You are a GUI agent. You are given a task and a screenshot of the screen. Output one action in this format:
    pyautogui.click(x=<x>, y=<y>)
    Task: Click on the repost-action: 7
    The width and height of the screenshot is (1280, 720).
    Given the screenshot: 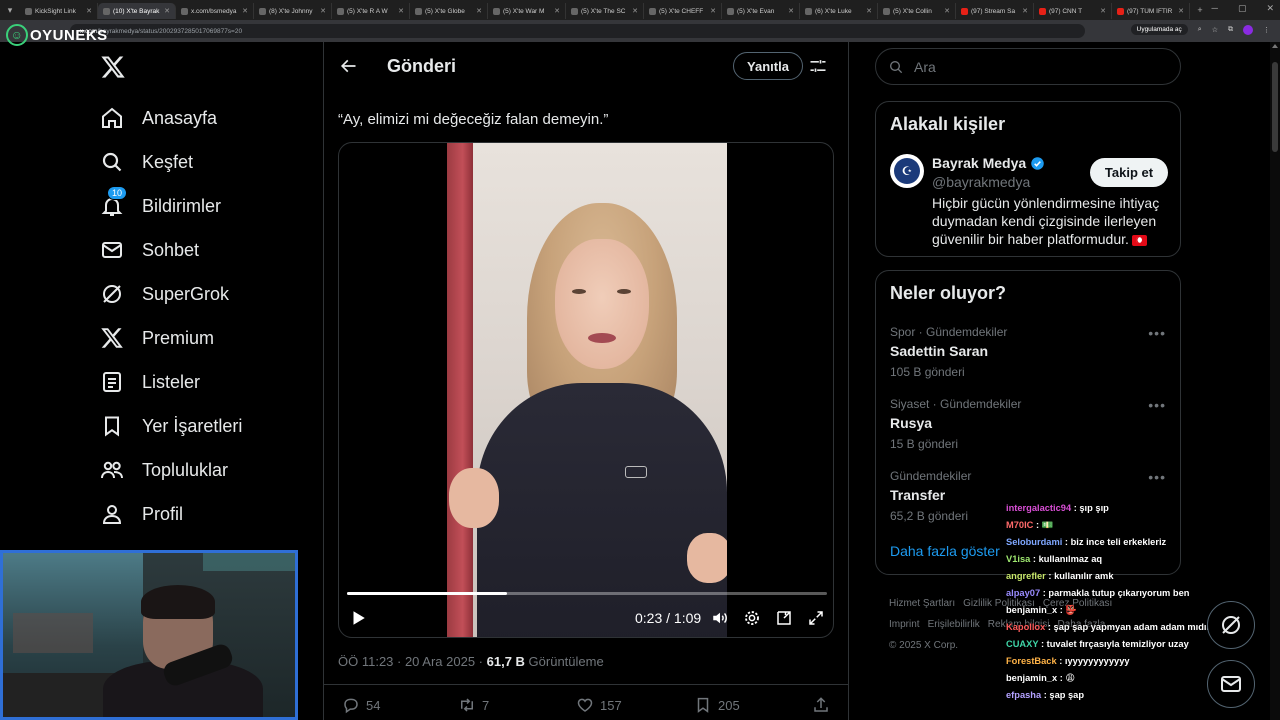 What is the action you would take?
    pyautogui.click(x=473, y=705)
    